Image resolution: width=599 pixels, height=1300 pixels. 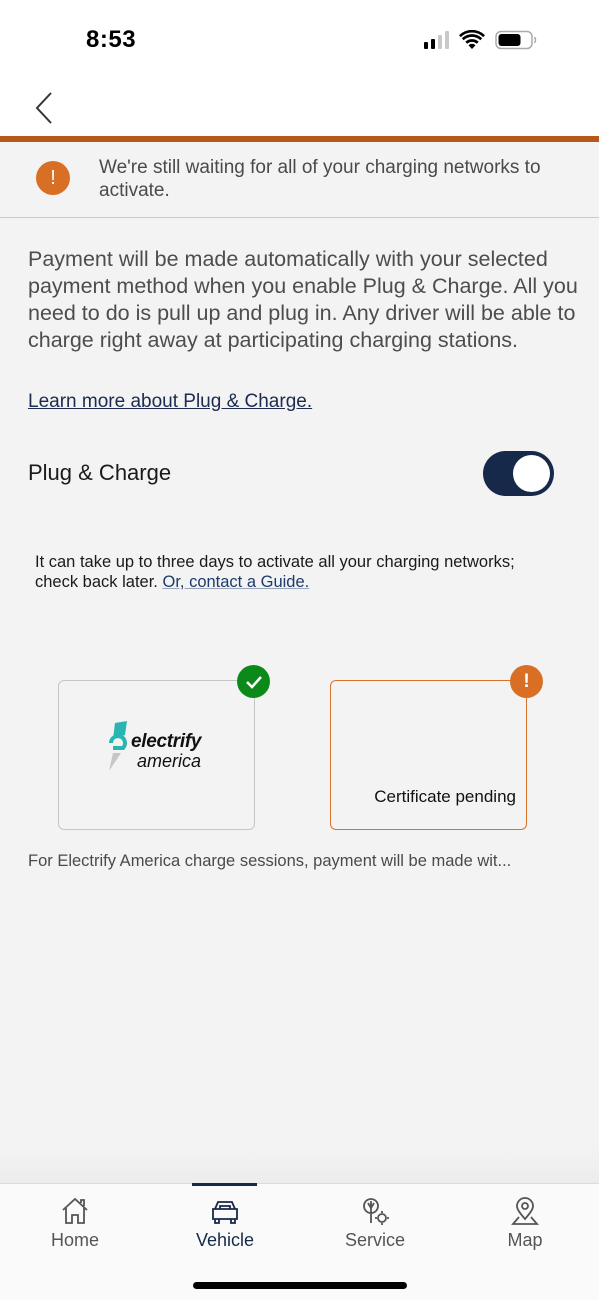 I want to click on status-time: 8:53, so click(x=111, y=39).